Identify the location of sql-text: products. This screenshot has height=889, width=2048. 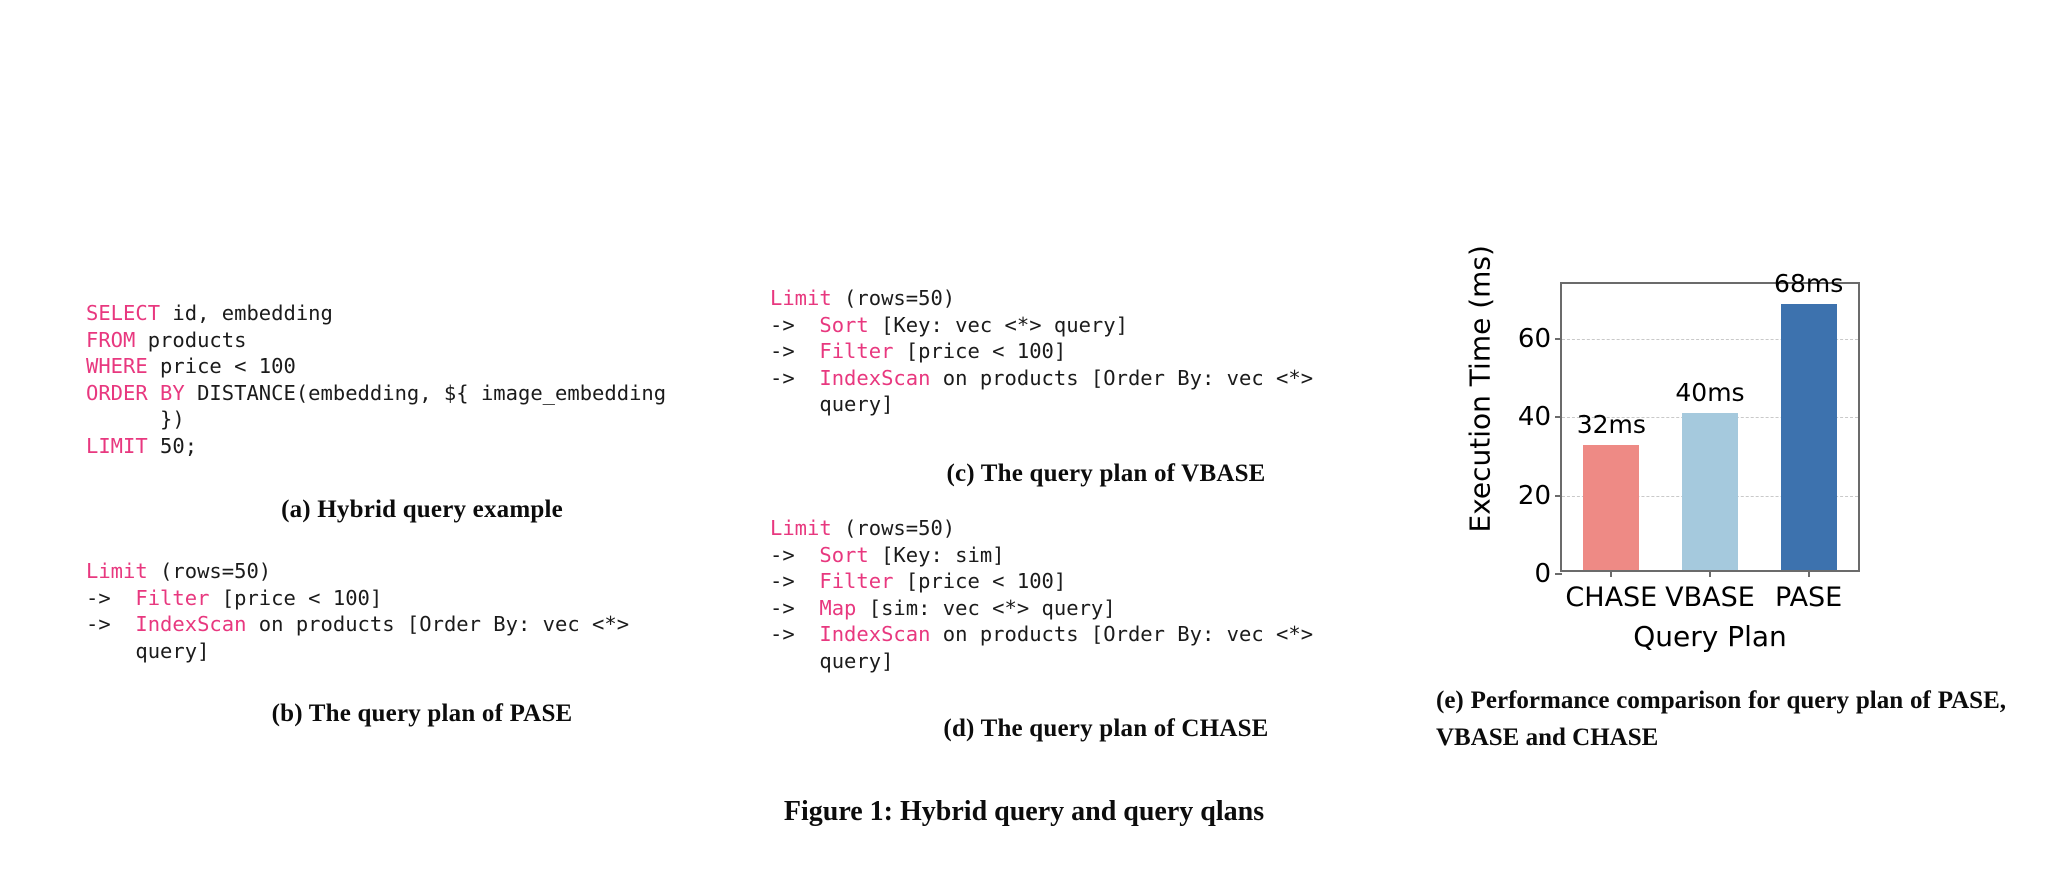
(191, 339).